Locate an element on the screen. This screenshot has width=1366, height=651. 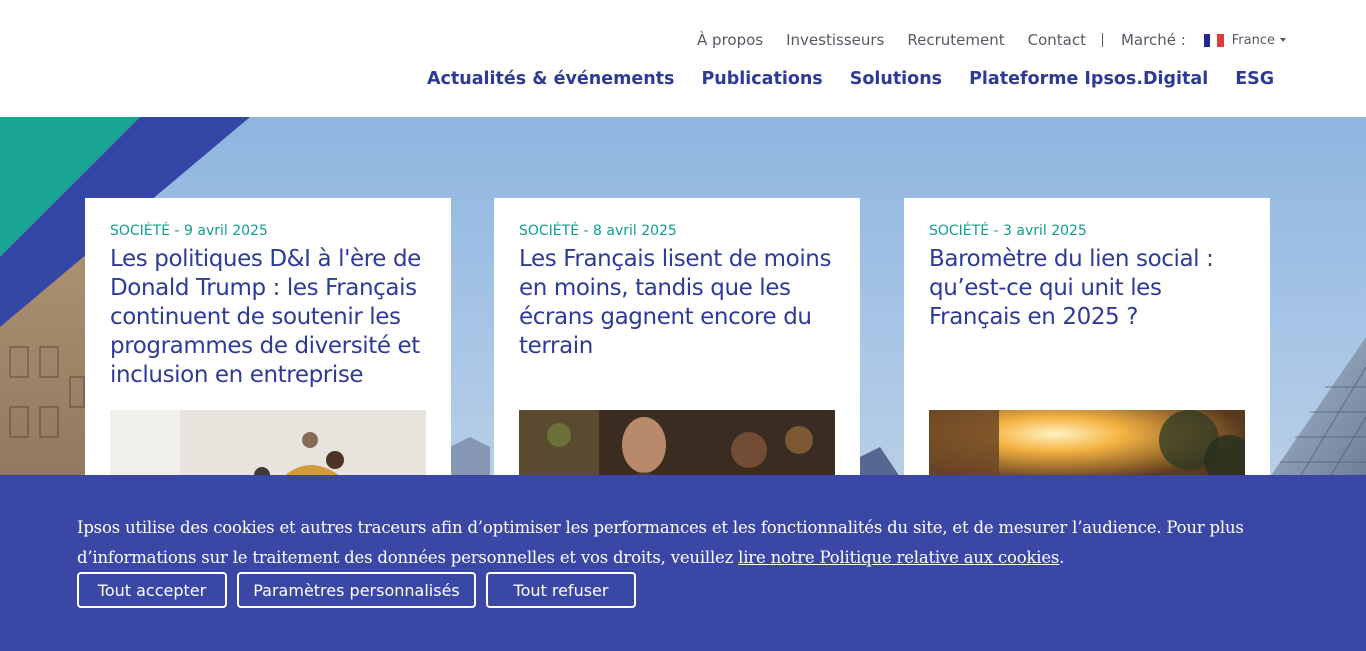
nav-divider is located at coordinates (1102, 40).